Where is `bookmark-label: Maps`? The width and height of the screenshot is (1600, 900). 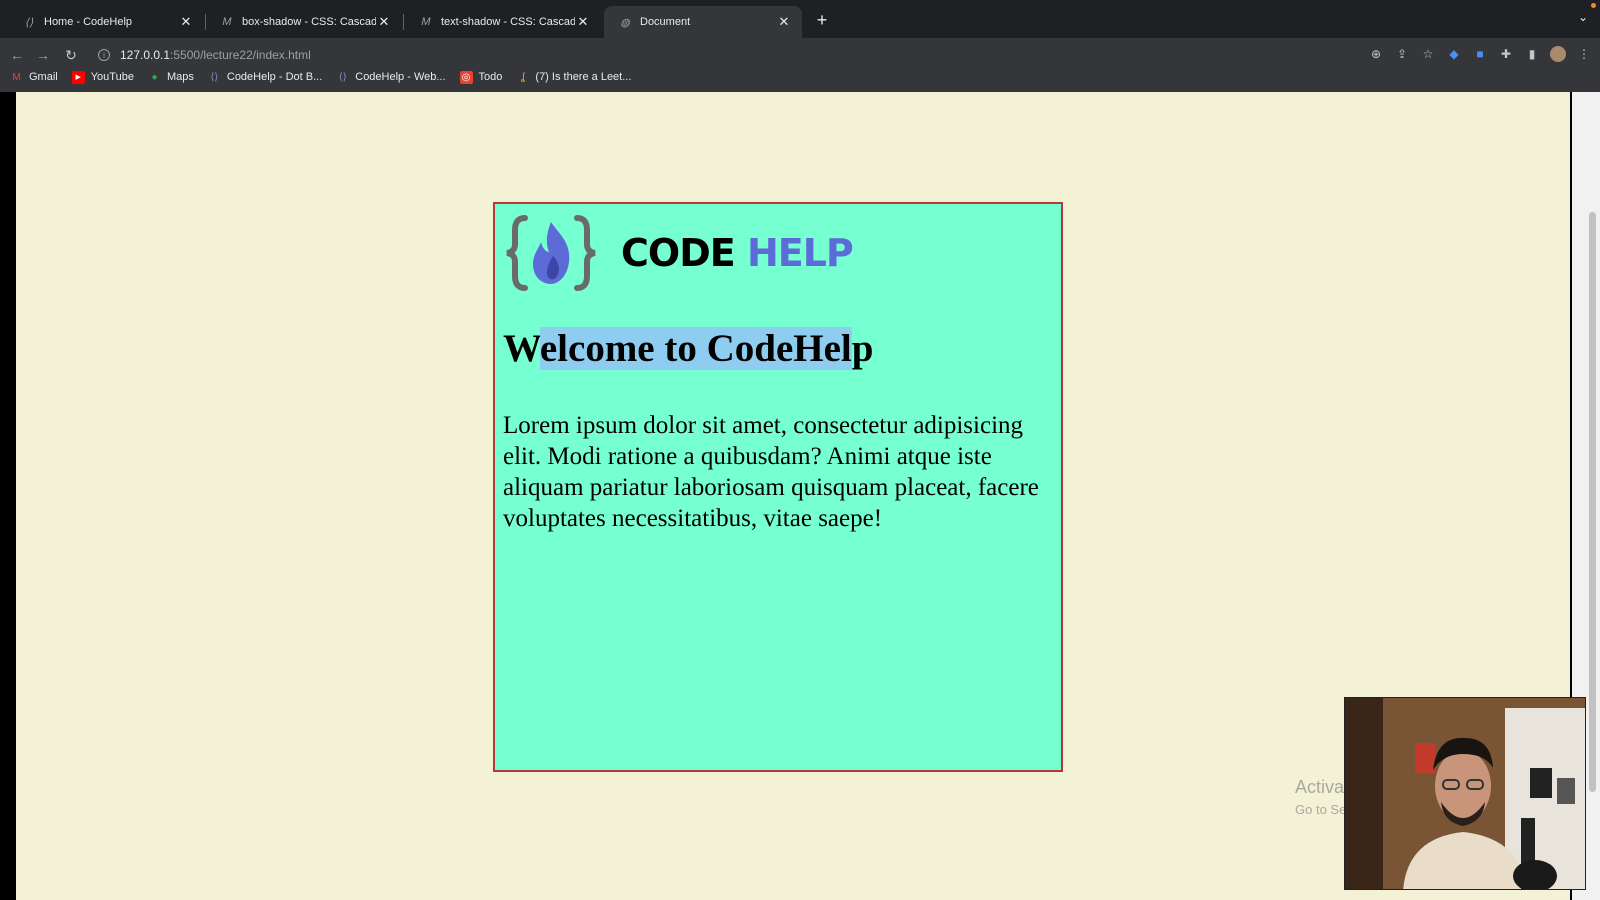
bookmark-label: Maps is located at coordinates (180, 77).